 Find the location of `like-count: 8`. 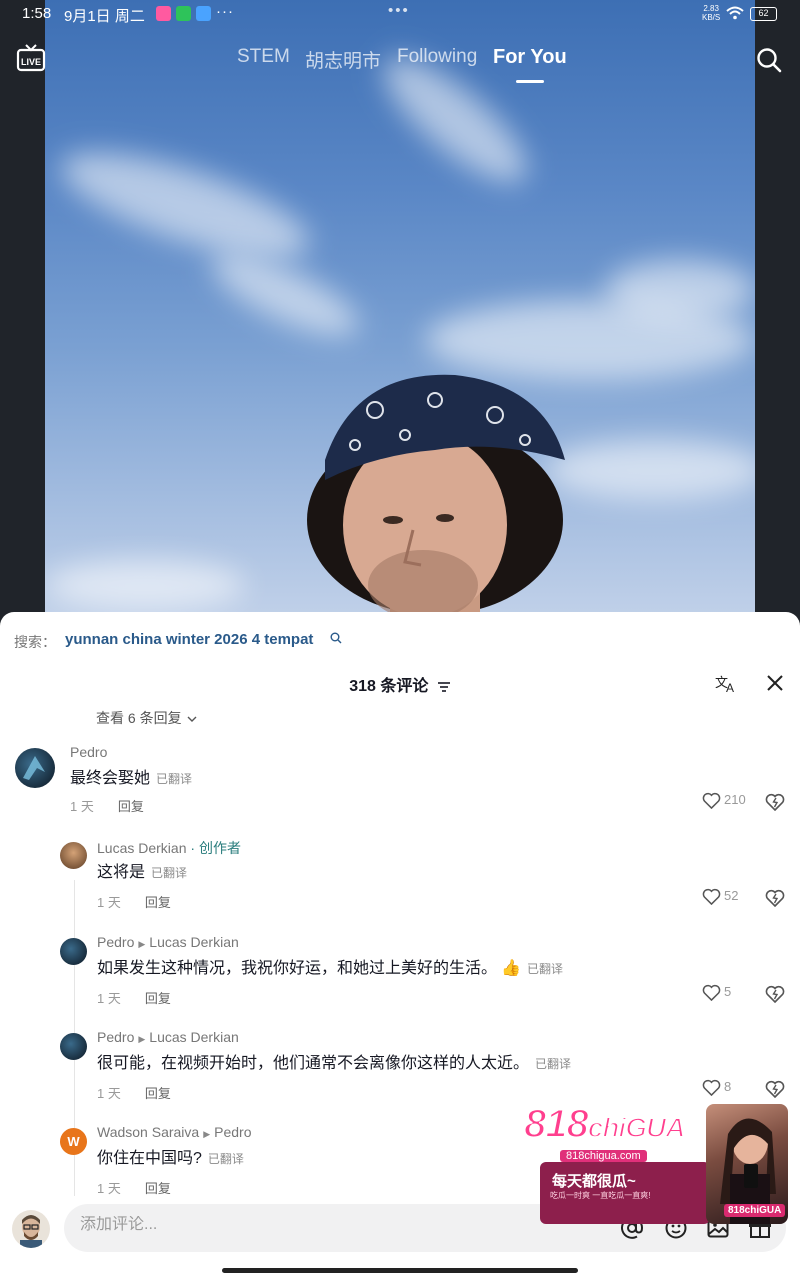

like-count: 8 is located at coordinates (728, 1086).